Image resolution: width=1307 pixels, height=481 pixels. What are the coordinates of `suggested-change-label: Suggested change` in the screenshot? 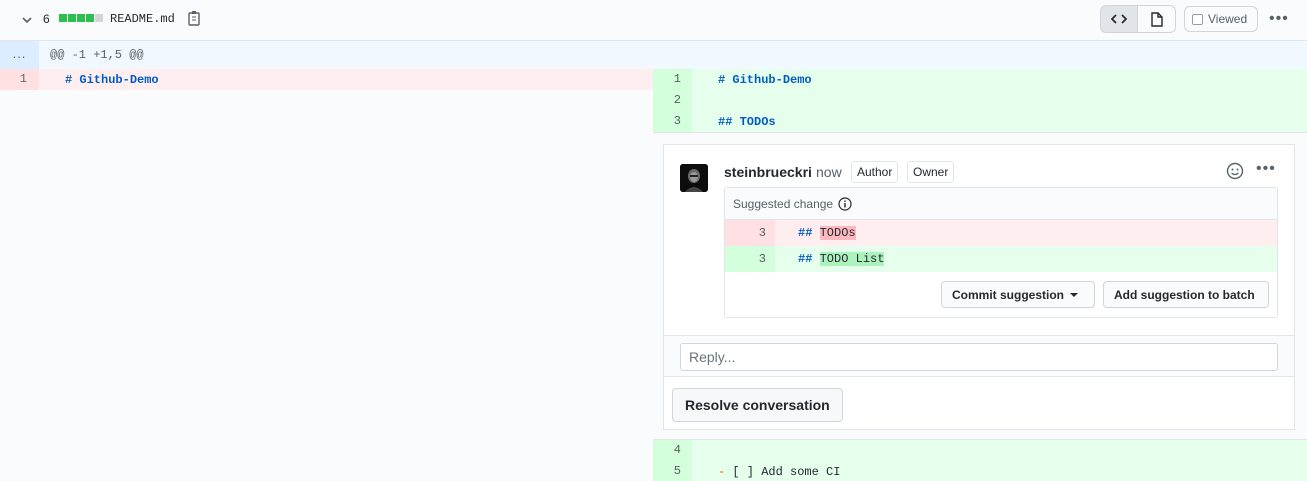 It's located at (783, 203).